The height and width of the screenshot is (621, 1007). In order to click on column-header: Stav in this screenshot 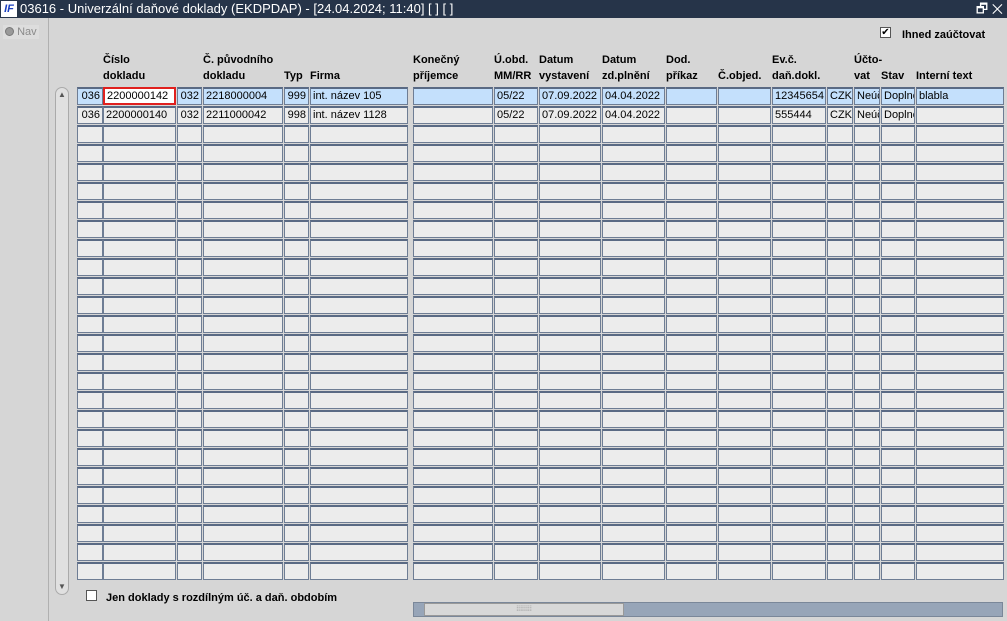, I will do `click(892, 76)`.